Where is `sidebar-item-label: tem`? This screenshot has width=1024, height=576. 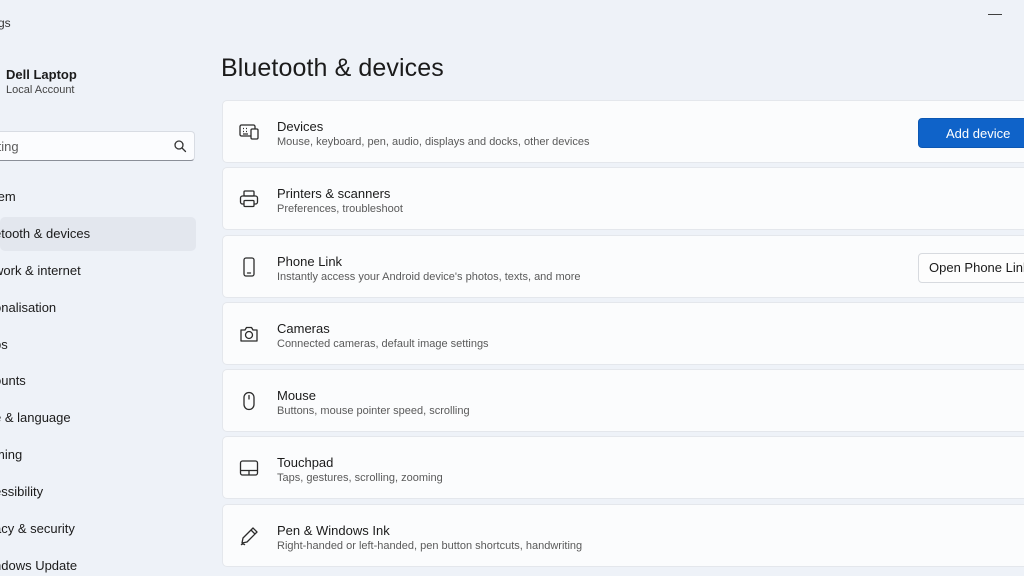
sidebar-item-label: tem is located at coordinates (8, 196).